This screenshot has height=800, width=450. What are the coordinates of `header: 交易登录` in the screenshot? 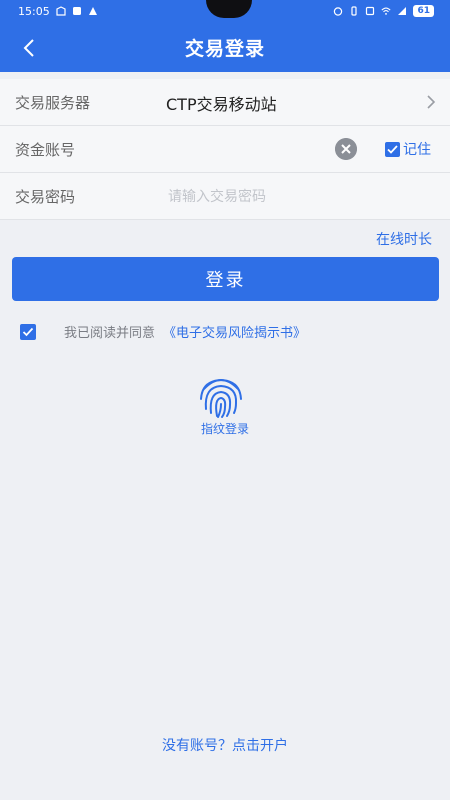 It's located at (225, 48).